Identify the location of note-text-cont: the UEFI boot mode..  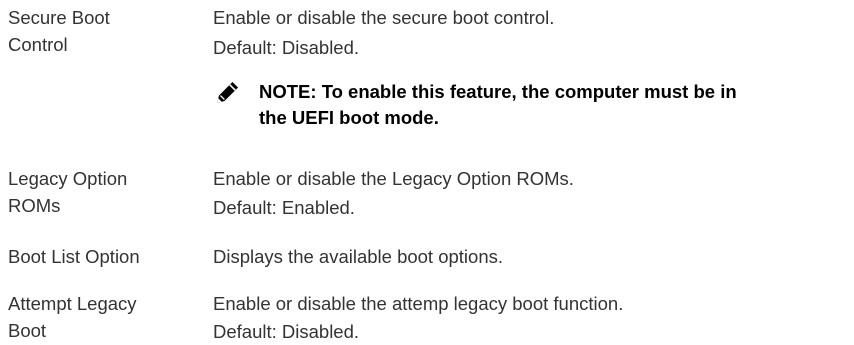
(349, 117).